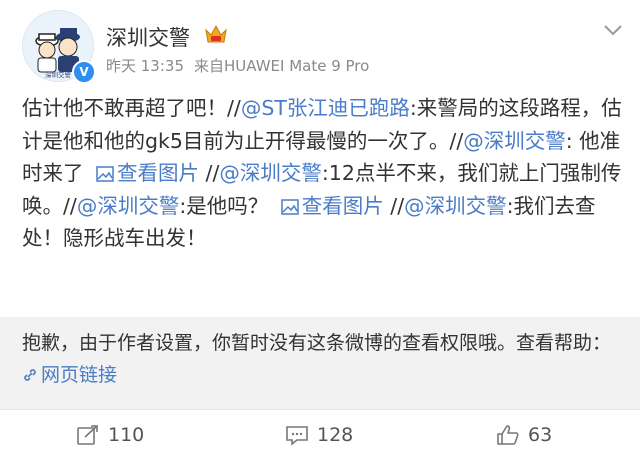  What do you see at coordinates (30, 375) in the screenshot?
I see `link-icon` at bounding box center [30, 375].